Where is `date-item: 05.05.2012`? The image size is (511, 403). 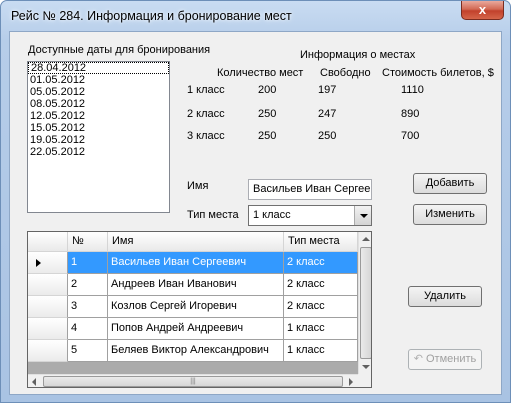 date-item: 05.05.2012 is located at coordinates (98, 92).